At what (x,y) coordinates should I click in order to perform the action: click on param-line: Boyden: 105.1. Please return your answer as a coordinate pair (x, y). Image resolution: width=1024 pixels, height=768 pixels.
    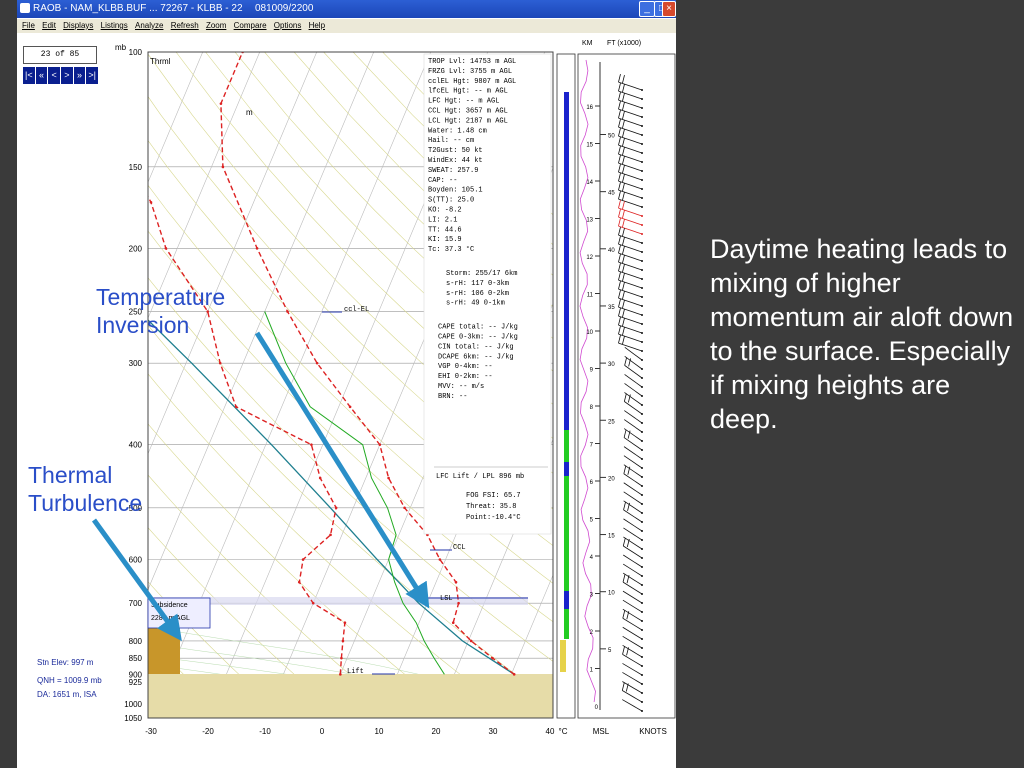
    Looking at the image, I should click on (455, 191).